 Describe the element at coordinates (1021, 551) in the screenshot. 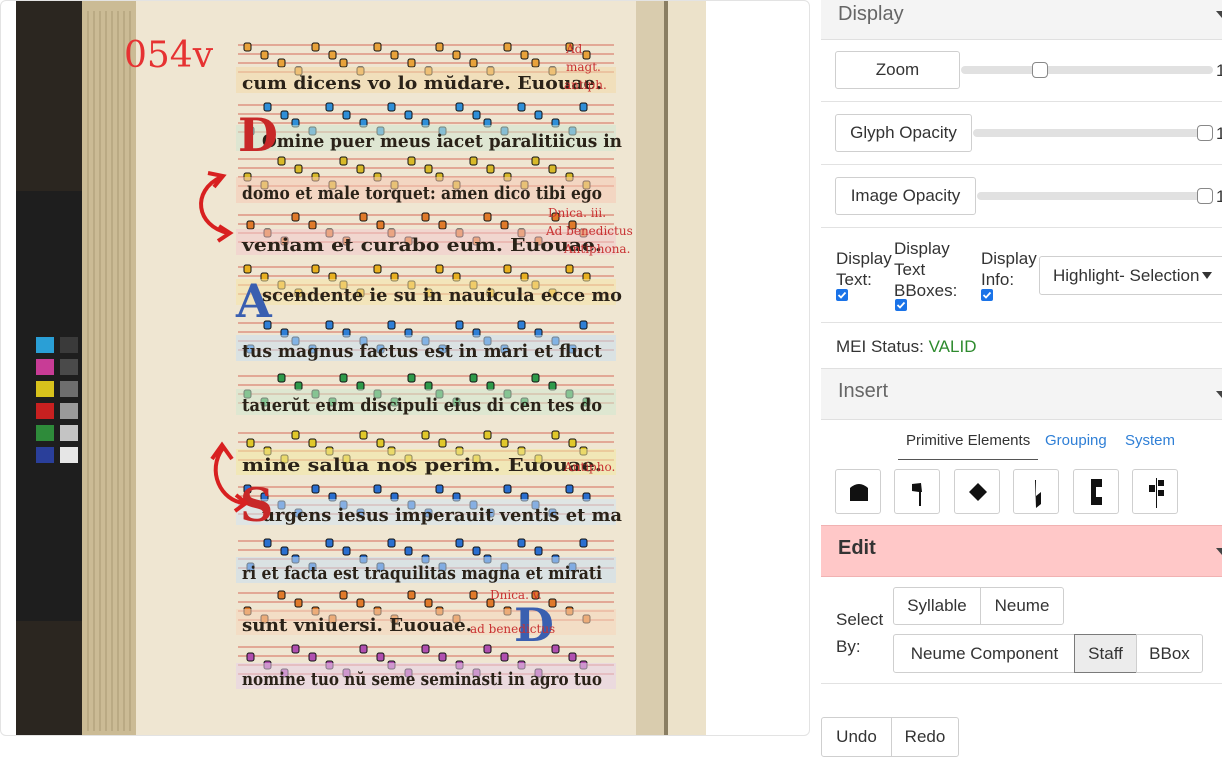

I see `edit-header: Edit` at that location.